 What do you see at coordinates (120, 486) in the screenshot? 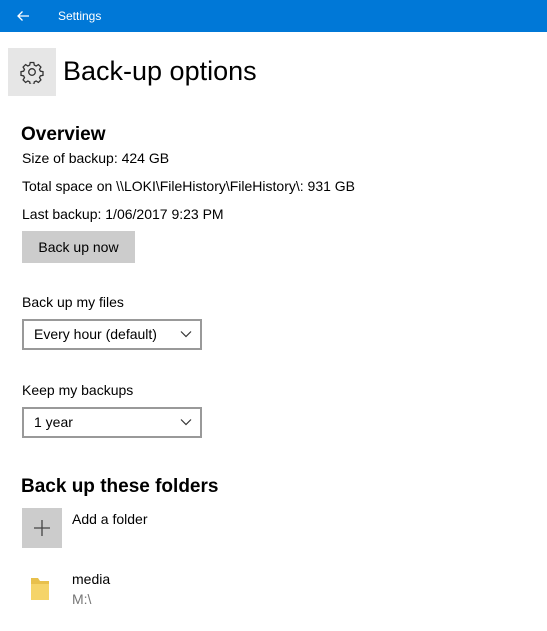
I see `folders-heading: Back up these folders` at bounding box center [120, 486].